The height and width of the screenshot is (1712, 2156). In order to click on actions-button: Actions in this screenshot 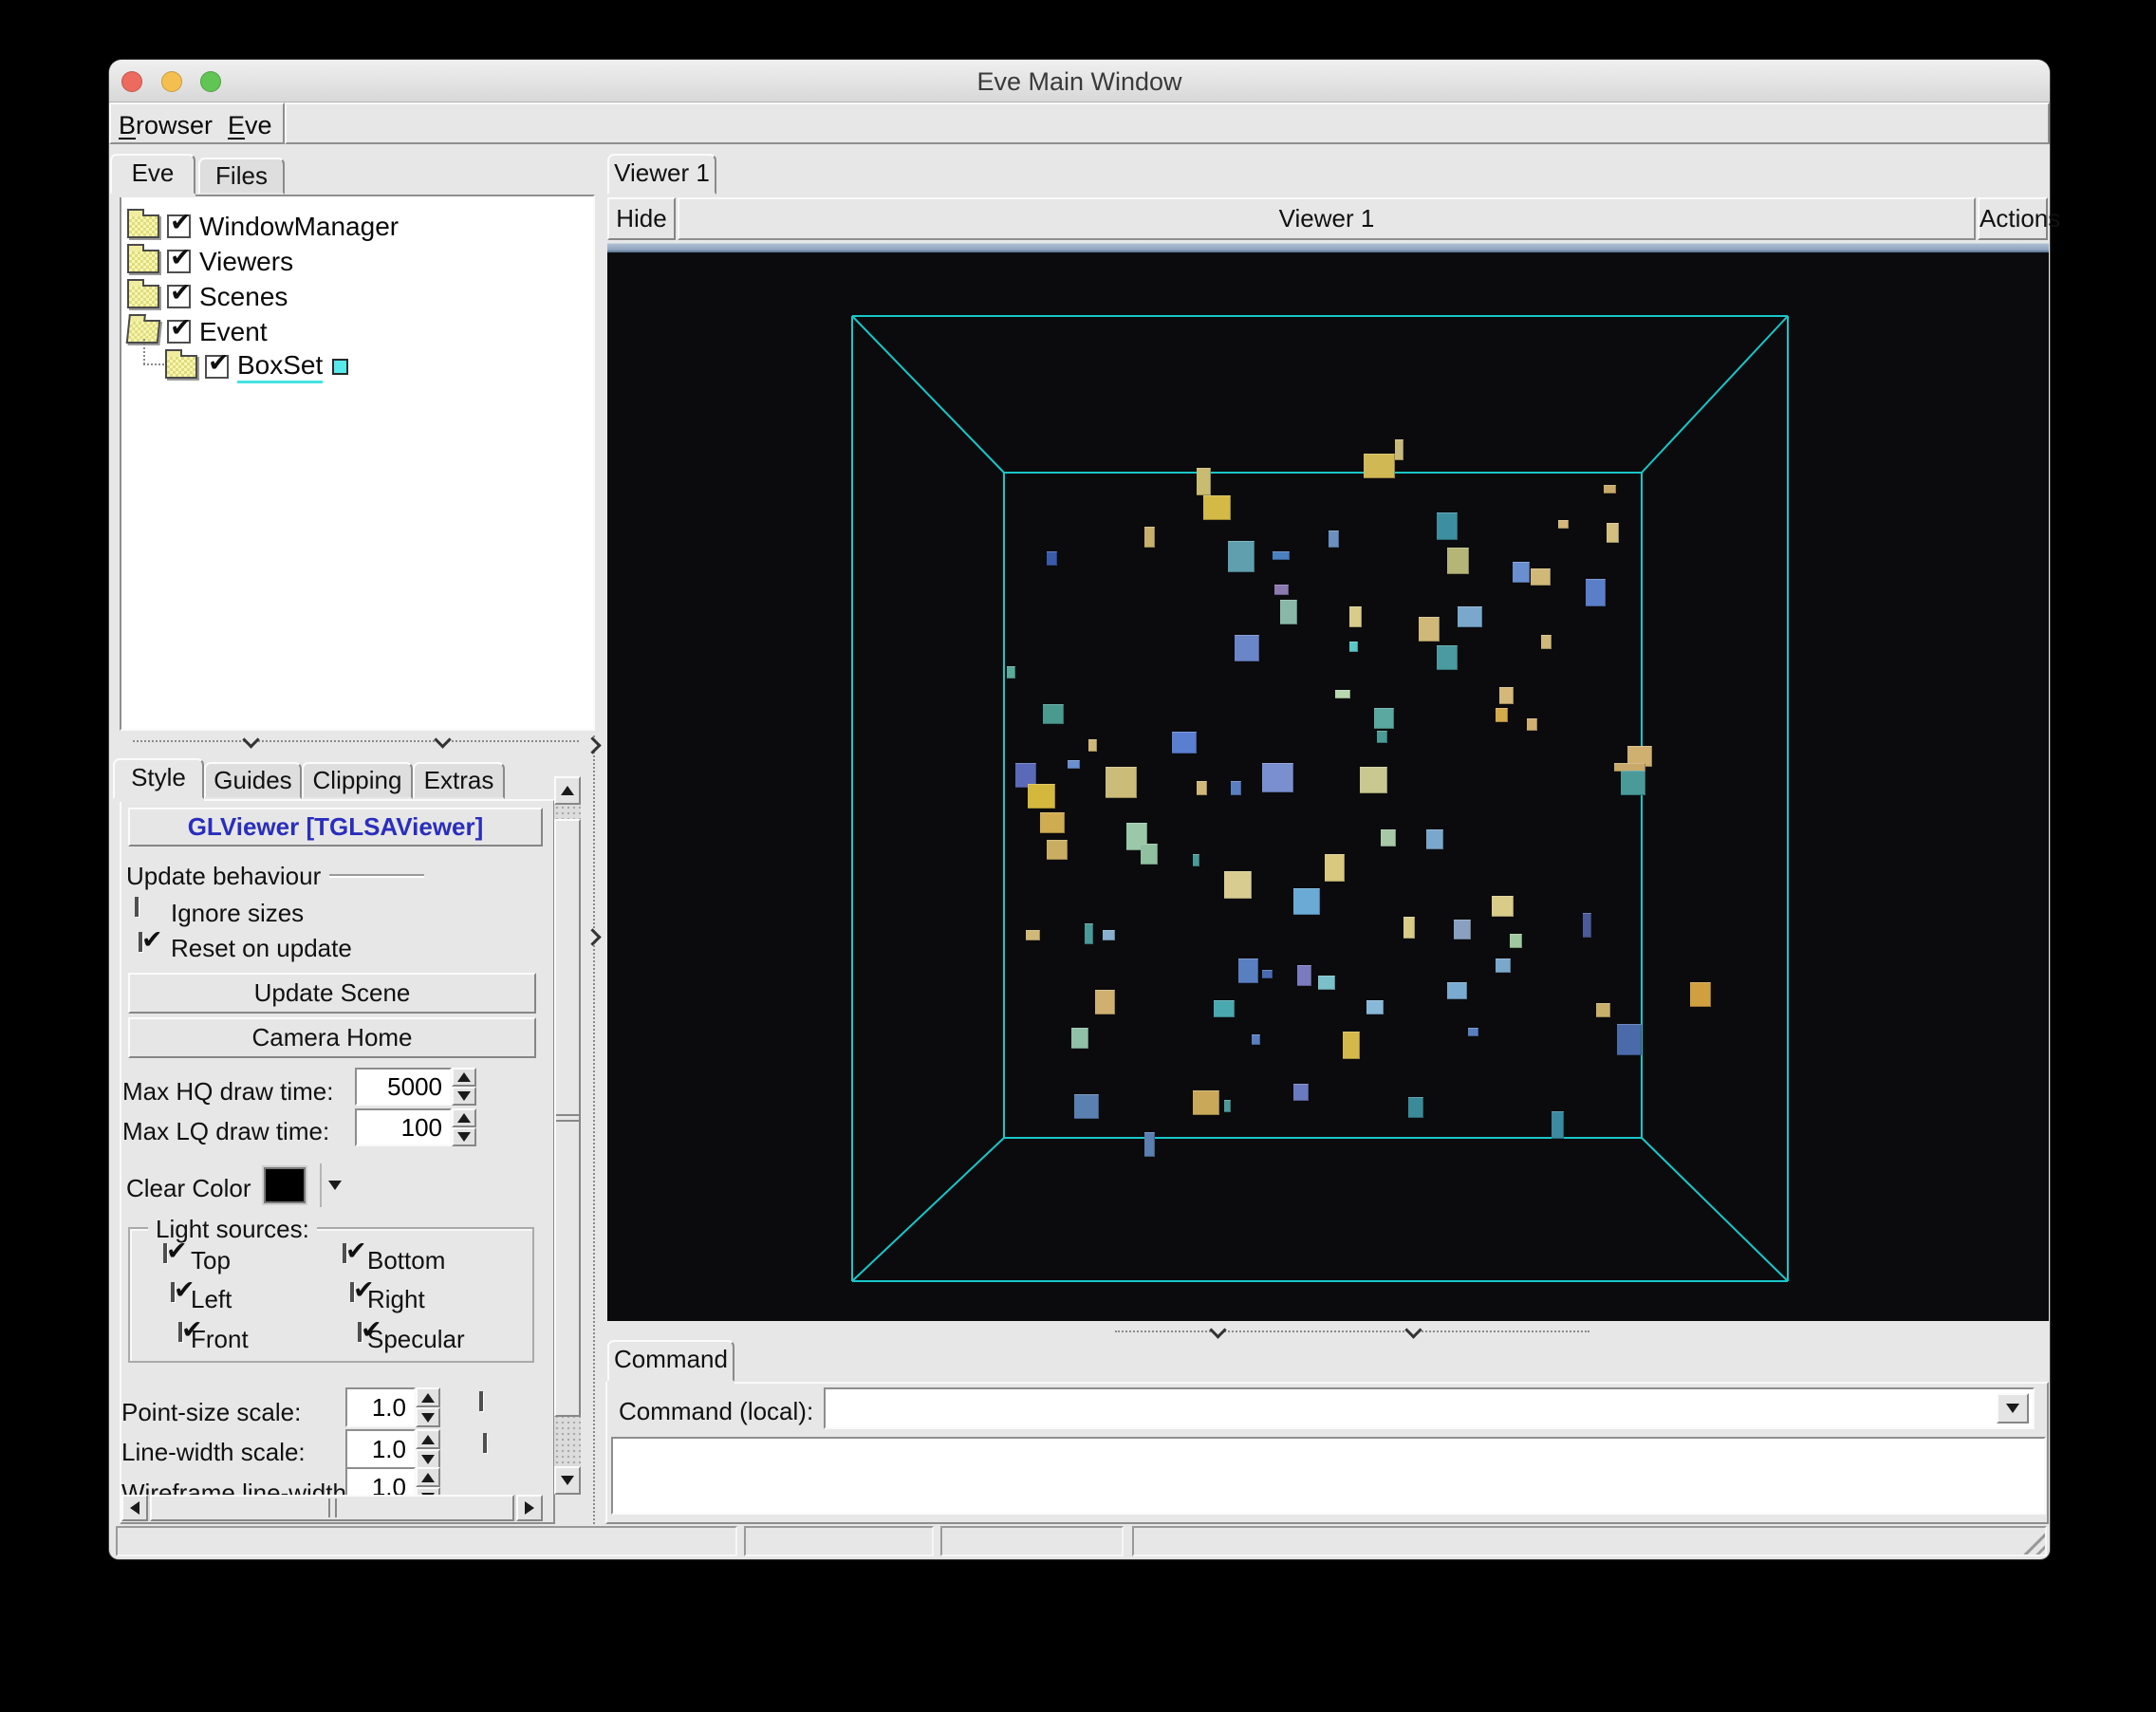, I will do `click(2019, 218)`.